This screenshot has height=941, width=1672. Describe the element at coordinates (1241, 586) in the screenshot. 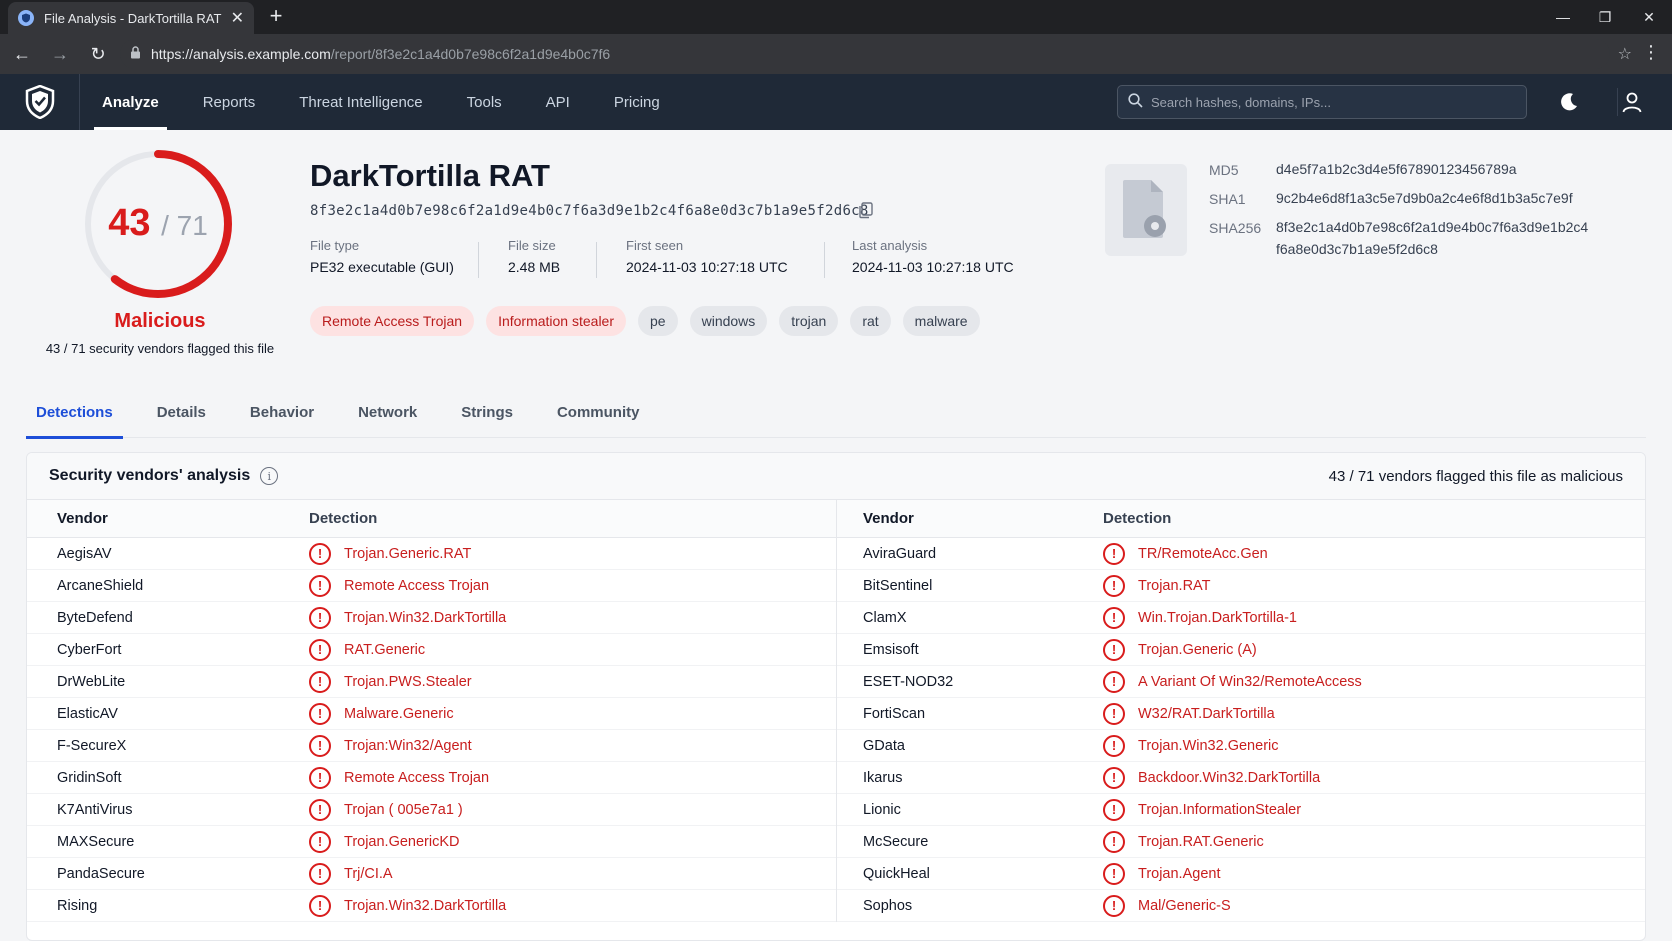

I see `table-row: BitSentinel ! Trojan.RAT` at that location.